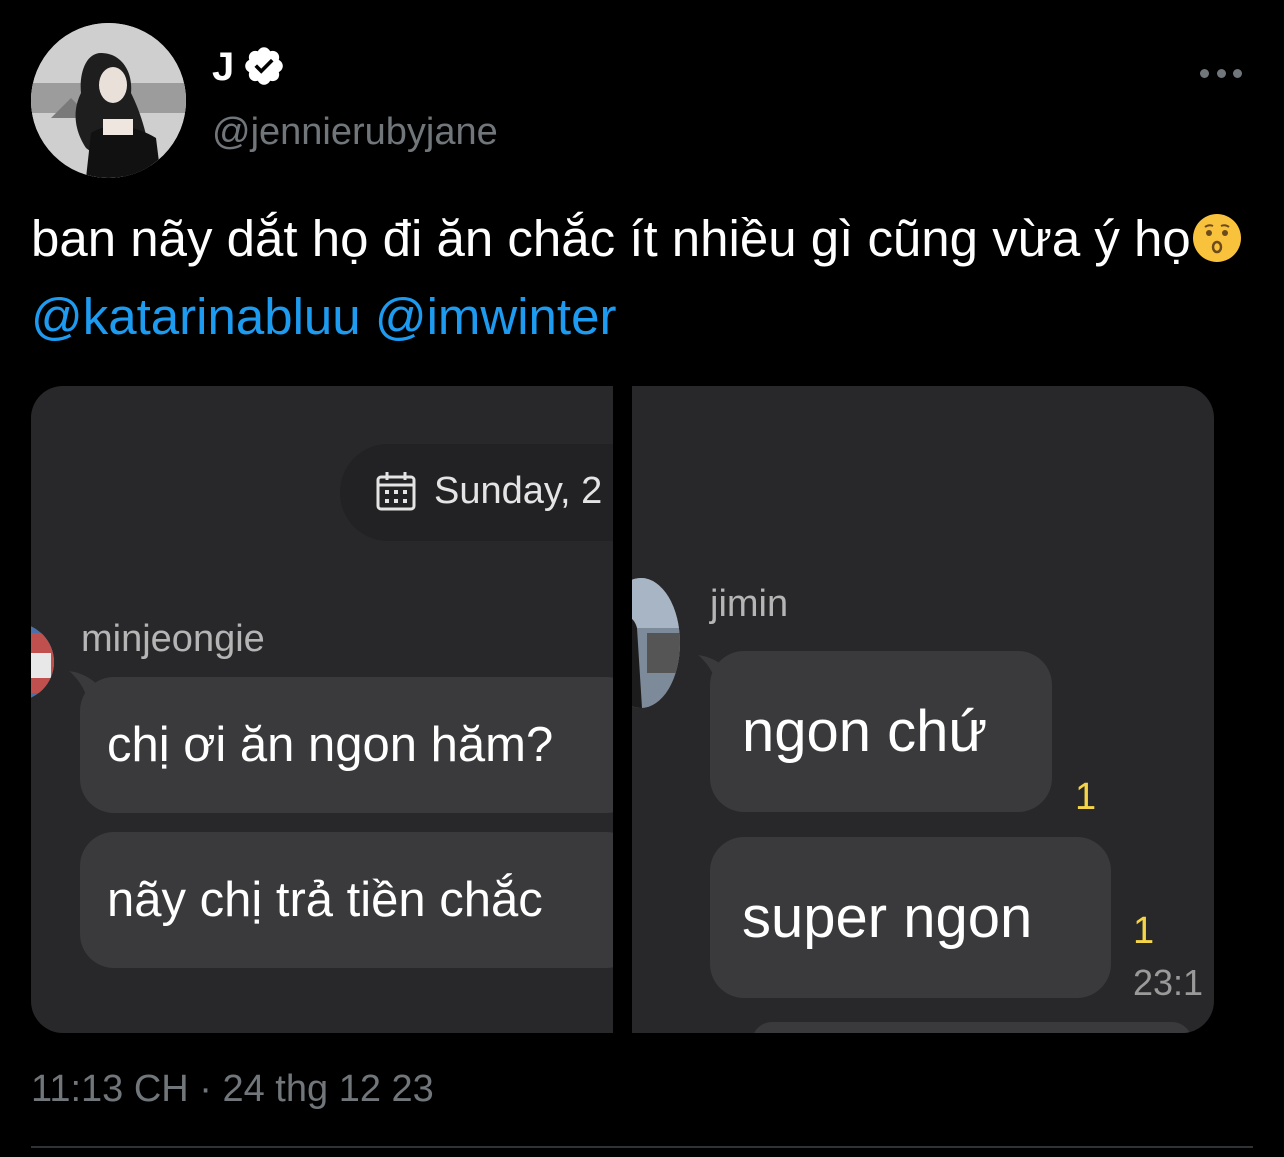 Image resolution: width=1284 pixels, height=1157 pixels. I want to click on message-text: ngon chứ, so click(865, 731).